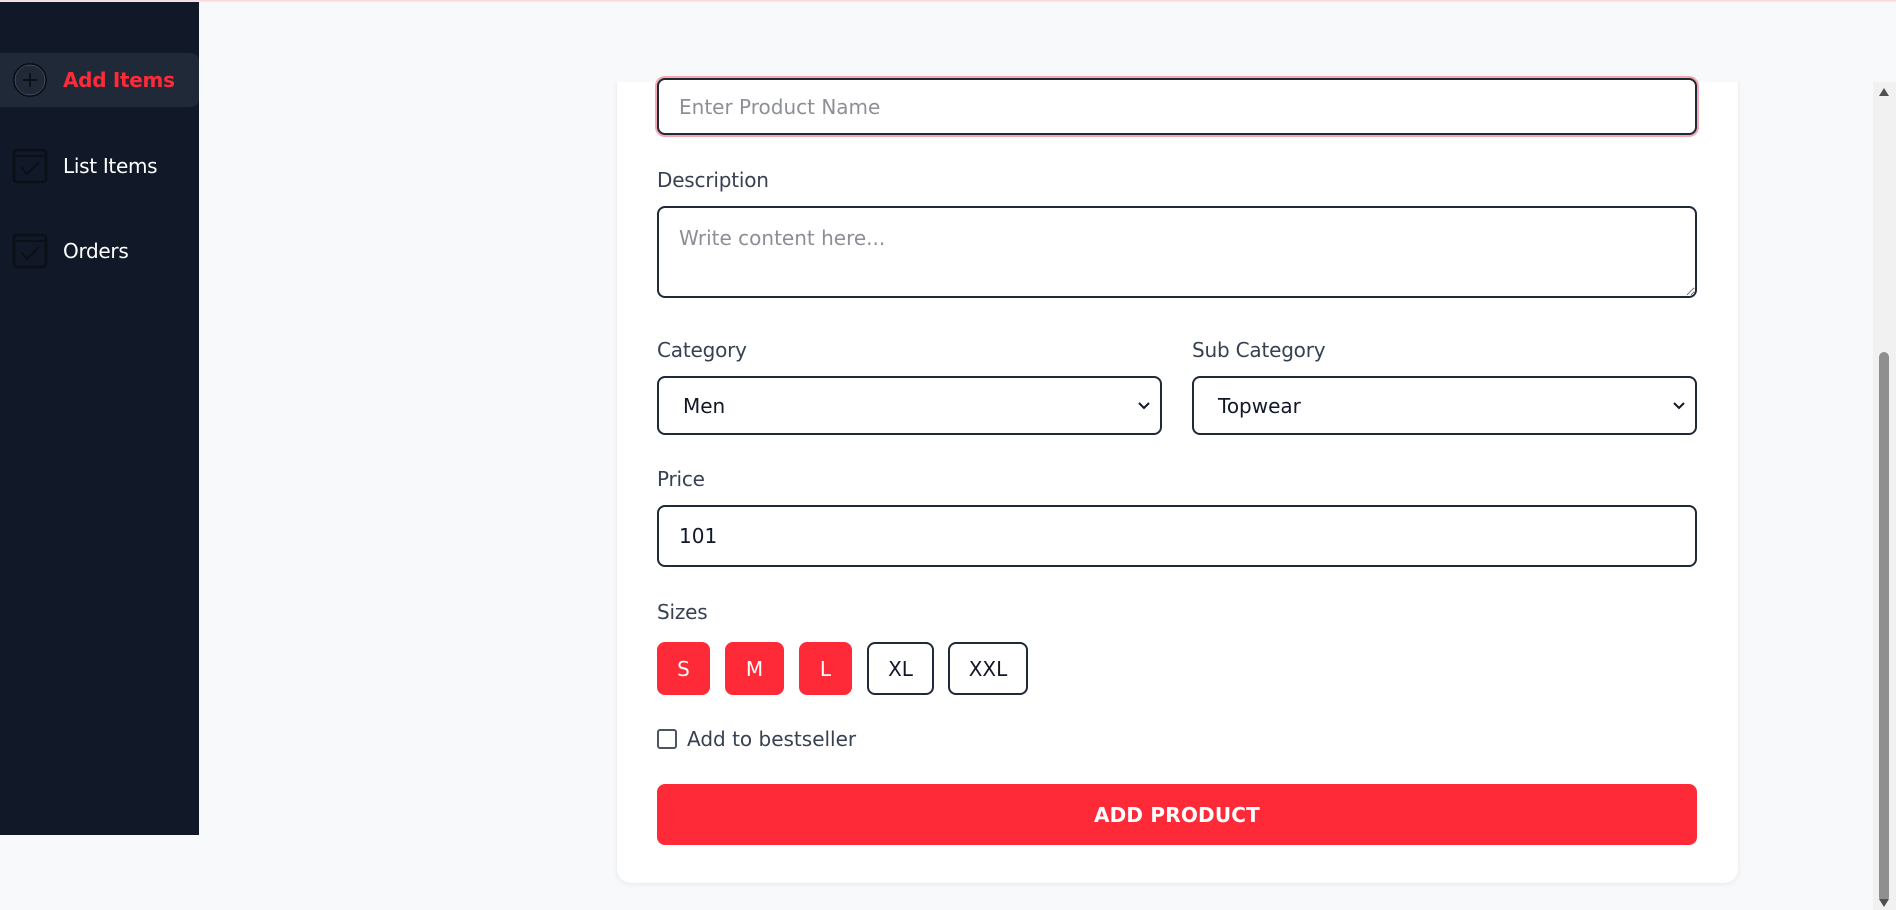 Image resolution: width=1896 pixels, height=910 pixels. Describe the element at coordinates (754, 668) in the screenshot. I see `size-button-m: M` at that location.